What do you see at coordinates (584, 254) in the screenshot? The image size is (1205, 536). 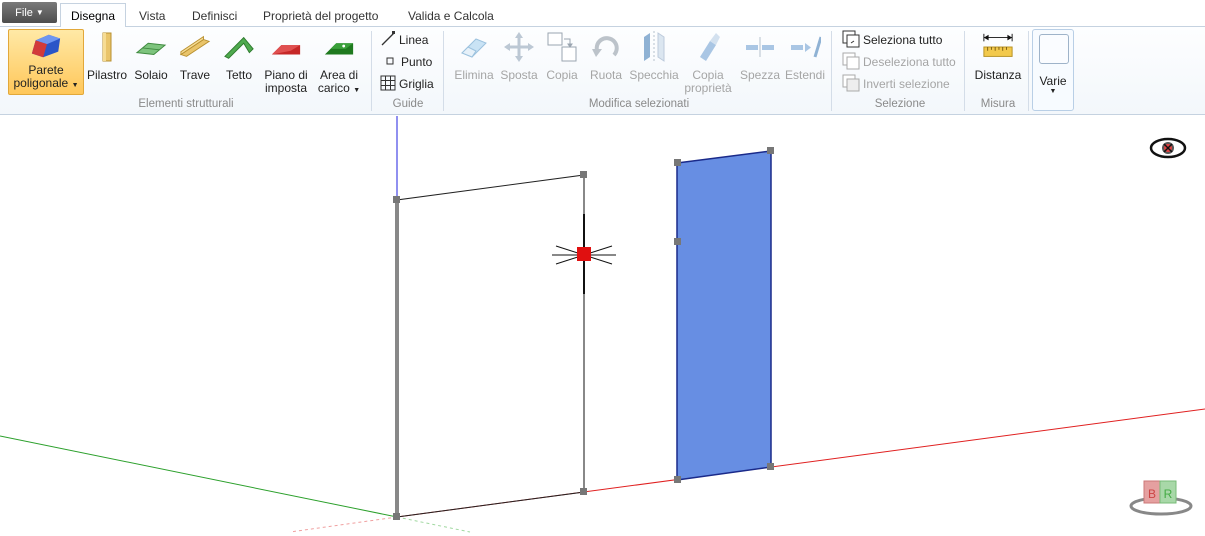 I see `cursor-snap-marker` at bounding box center [584, 254].